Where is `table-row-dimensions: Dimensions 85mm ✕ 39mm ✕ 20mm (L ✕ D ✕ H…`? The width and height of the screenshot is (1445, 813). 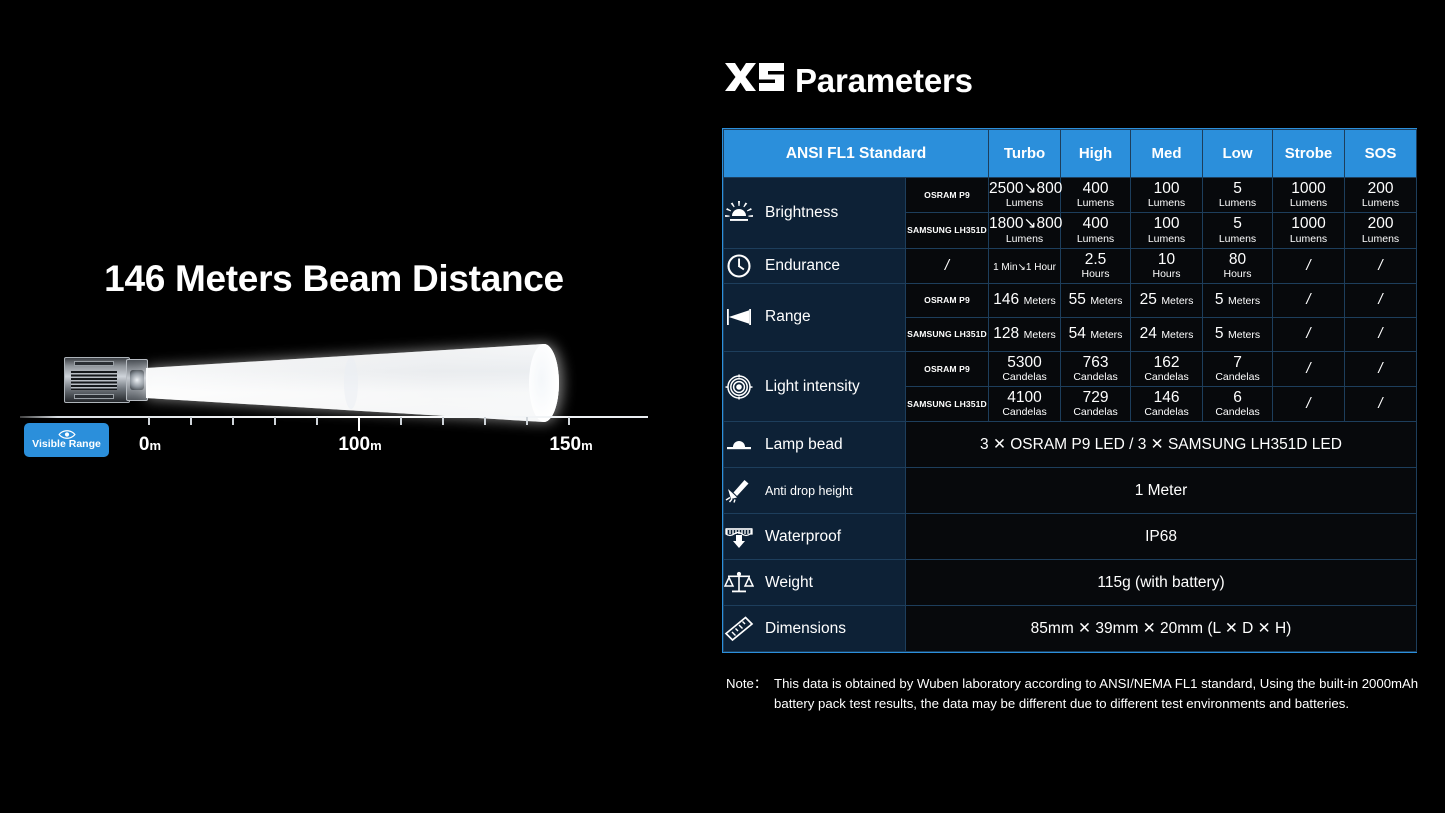
table-row-dimensions: Dimensions 85mm ✕ 39mm ✕ 20mm (L ✕ D ✕ H… is located at coordinates (1070, 629).